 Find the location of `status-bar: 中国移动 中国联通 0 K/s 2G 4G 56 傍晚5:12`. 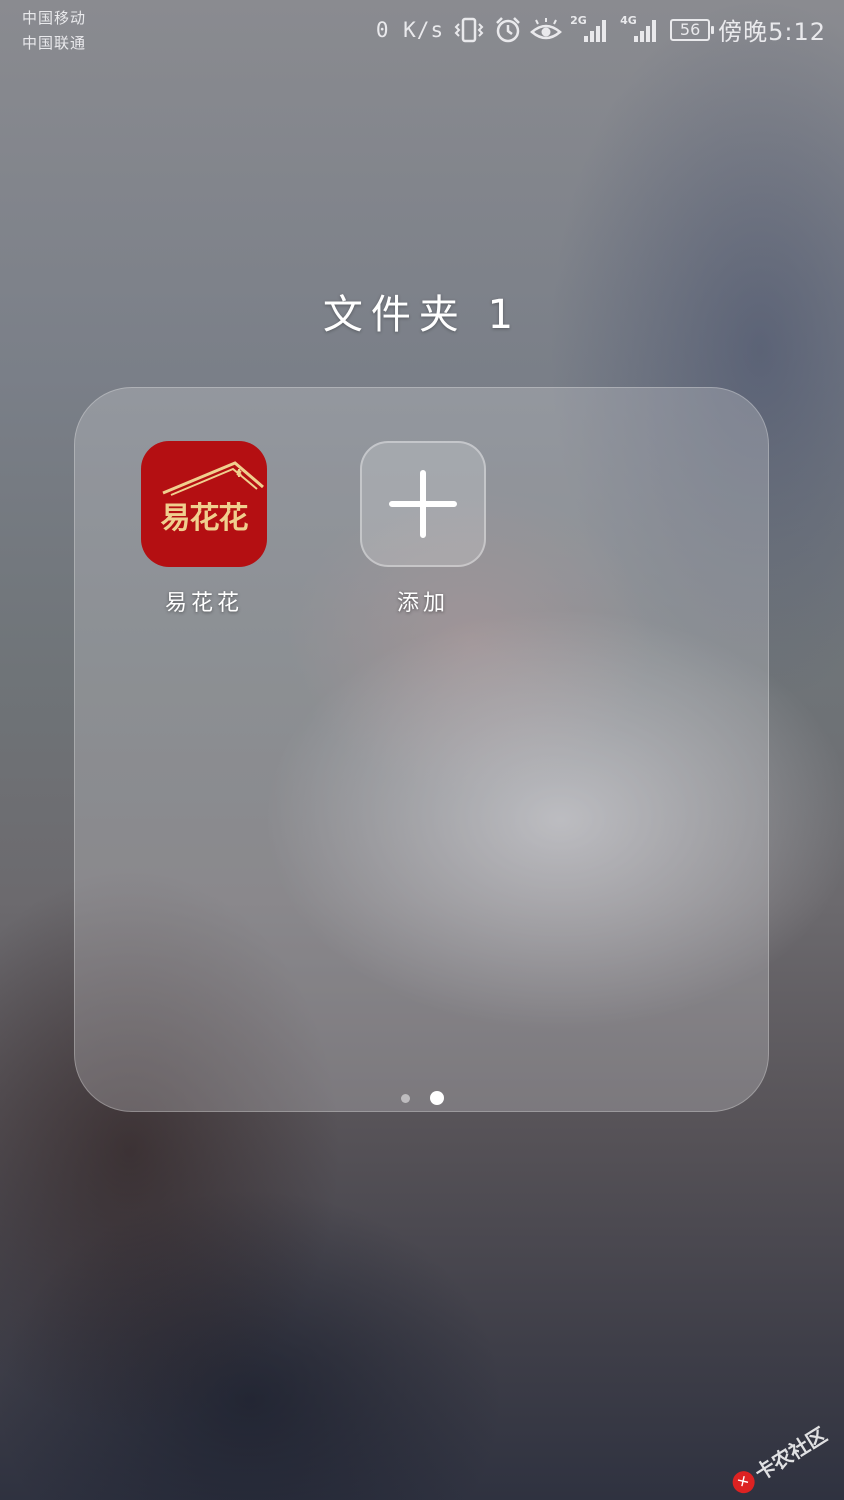

status-bar: 中国移动 中国联通 0 K/s 2G 4G 56 傍晚5:12 is located at coordinates (422, 30).